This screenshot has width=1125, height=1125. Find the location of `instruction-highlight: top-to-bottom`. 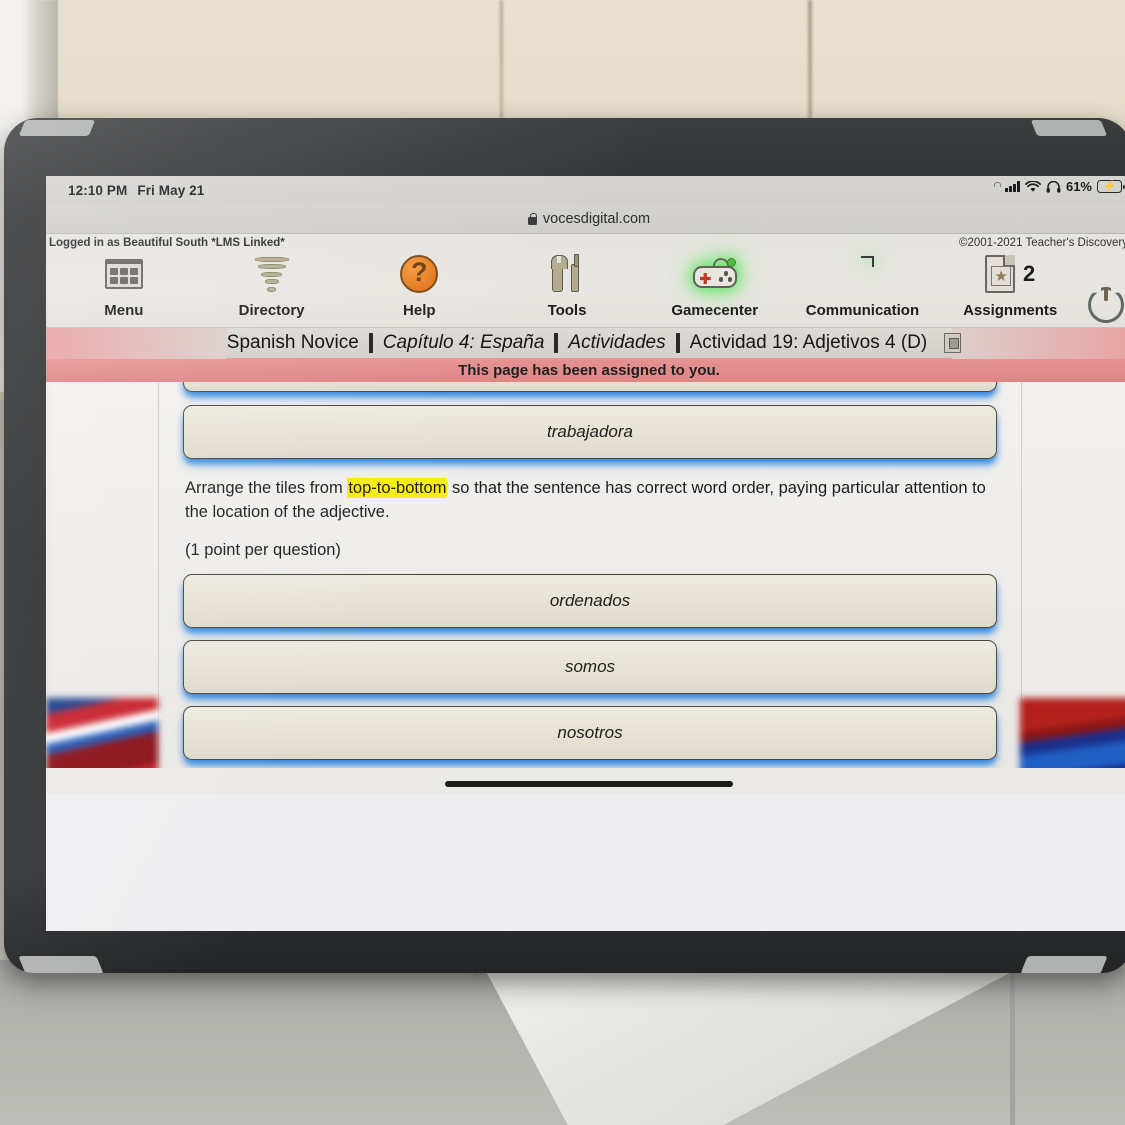

instruction-highlight: top-to-bottom is located at coordinates (397, 488).